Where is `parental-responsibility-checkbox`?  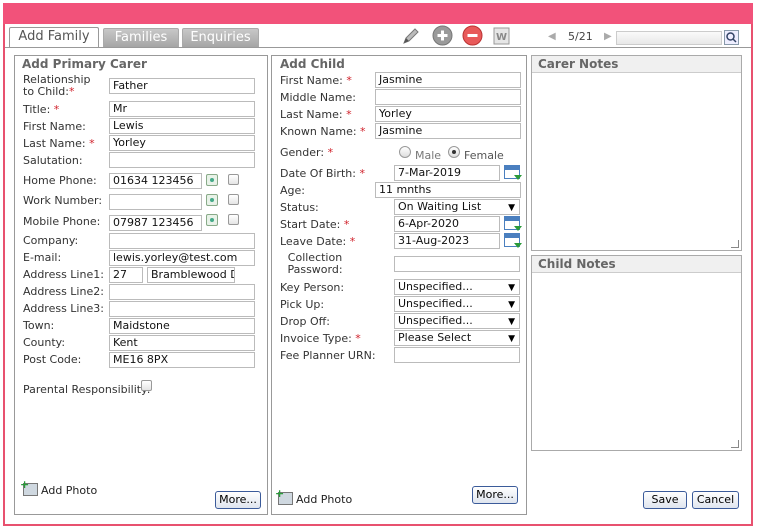 parental-responsibility-checkbox is located at coordinates (146, 385).